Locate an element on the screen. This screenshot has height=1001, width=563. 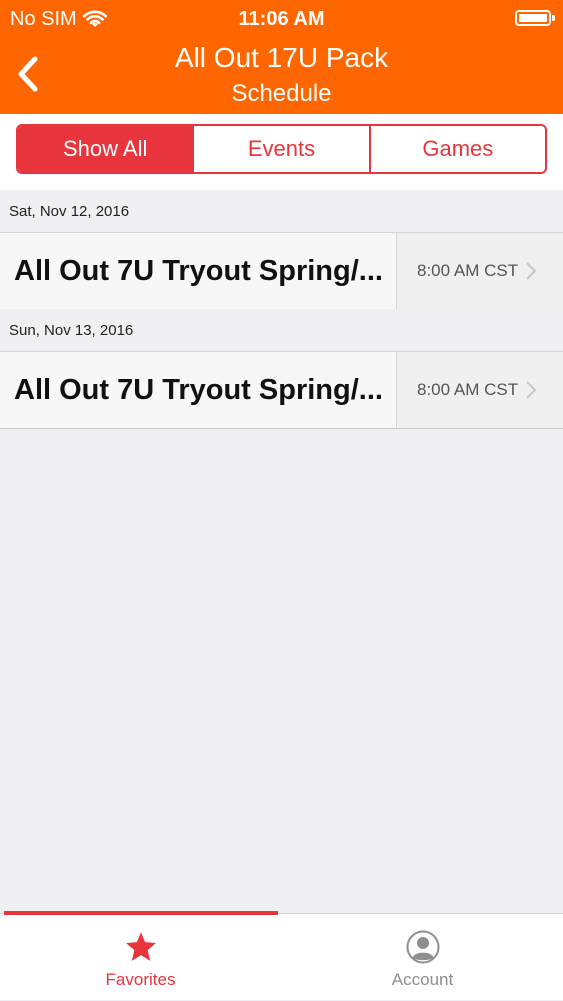
filter-bar: Show All Events Games is located at coordinates (281, 152).